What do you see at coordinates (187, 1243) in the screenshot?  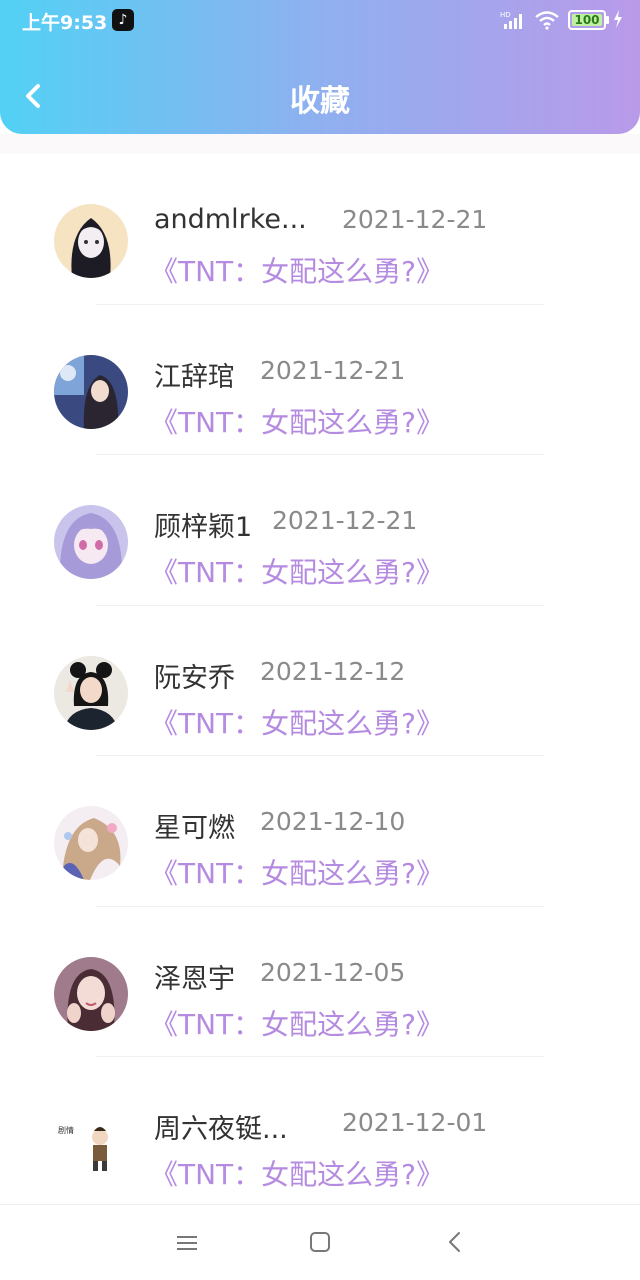 I see `menu-icon` at bounding box center [187, 1243].